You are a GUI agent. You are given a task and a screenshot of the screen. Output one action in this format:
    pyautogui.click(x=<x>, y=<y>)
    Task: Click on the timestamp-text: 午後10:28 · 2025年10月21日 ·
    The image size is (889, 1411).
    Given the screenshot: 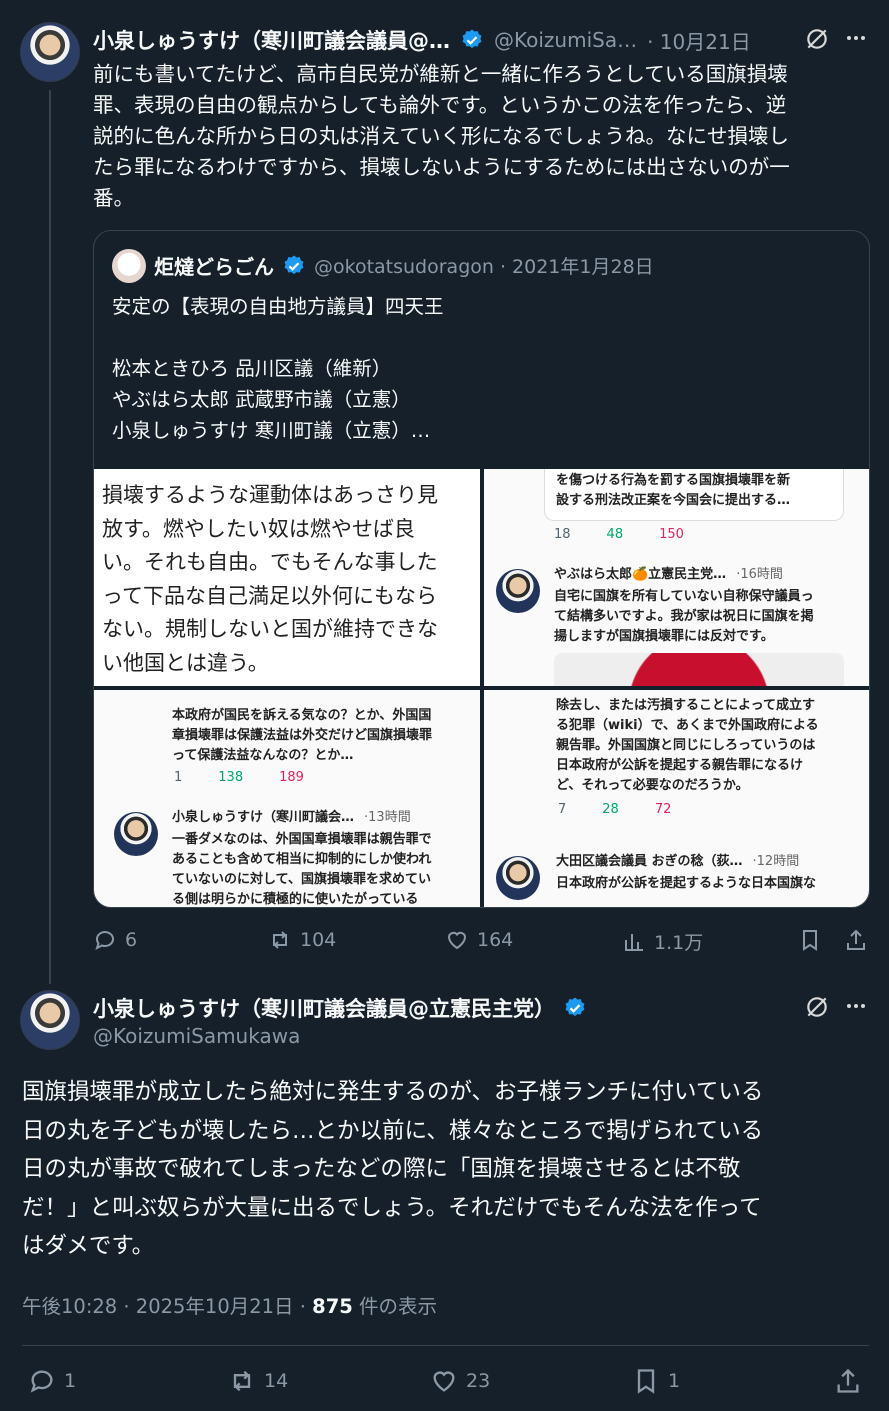 What is the action you would take?
    pyautogui.click(x=167, y=1306)
    